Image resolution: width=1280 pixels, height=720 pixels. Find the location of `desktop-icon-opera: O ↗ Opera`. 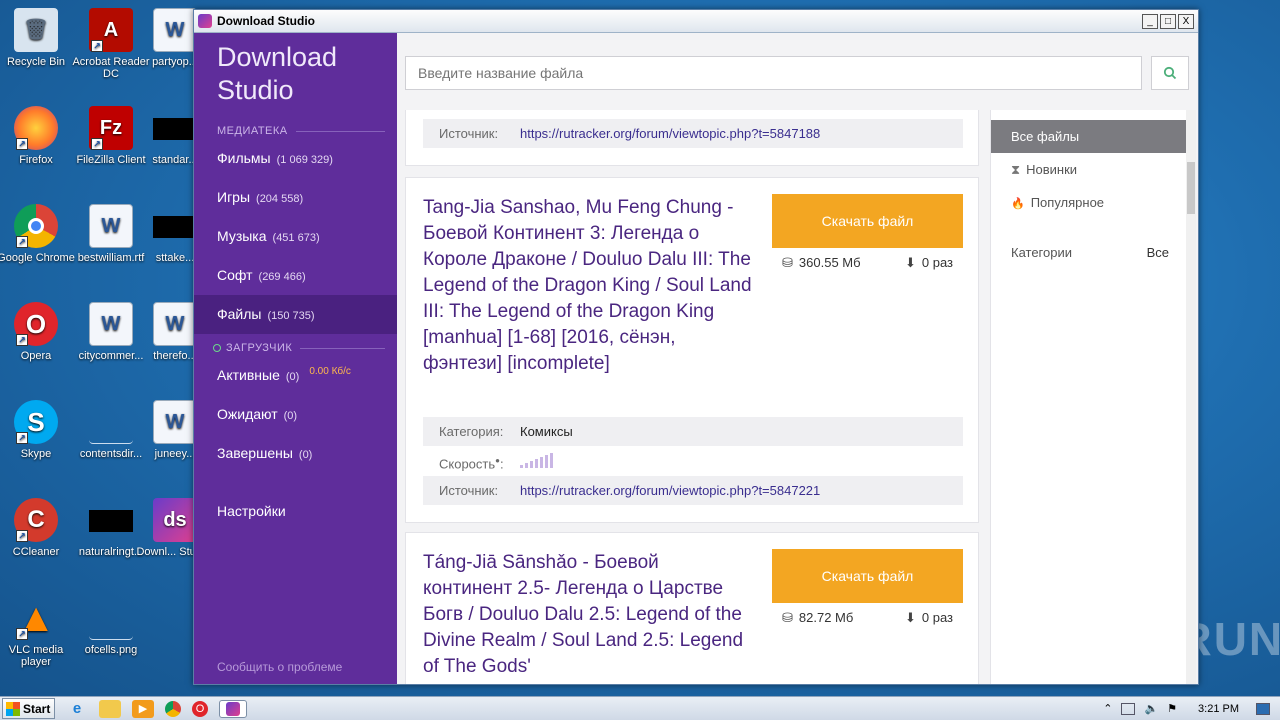

desktop-icon-opera: O ↗ Opera is located at coordinates (37, 332).